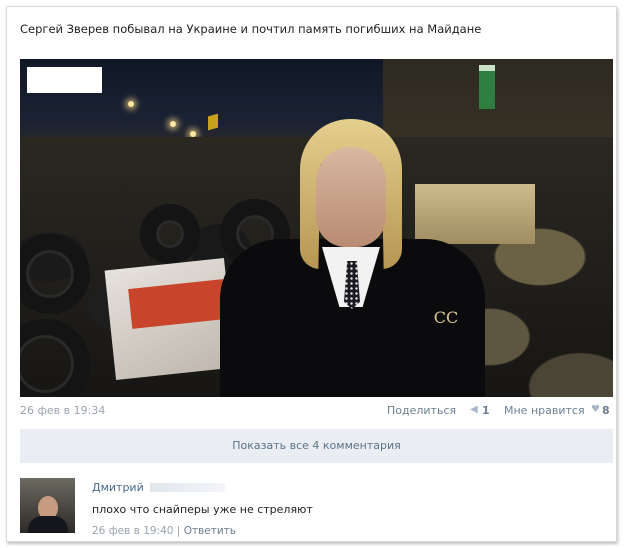 This screenshot has height=548, width=625. I want to click on post-date: 26 фев в 19:34, so click(62, 410).